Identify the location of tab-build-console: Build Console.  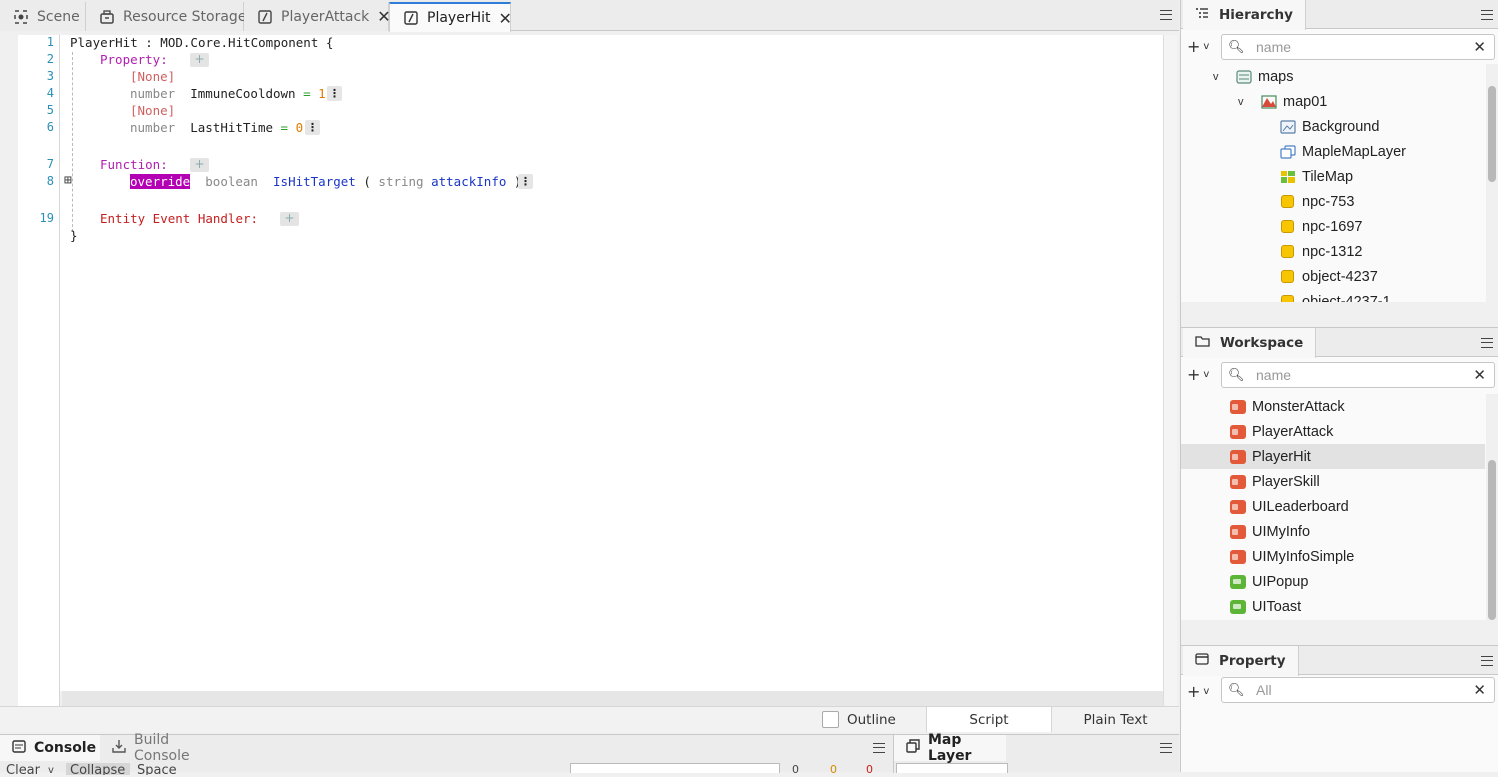
(167, 748).